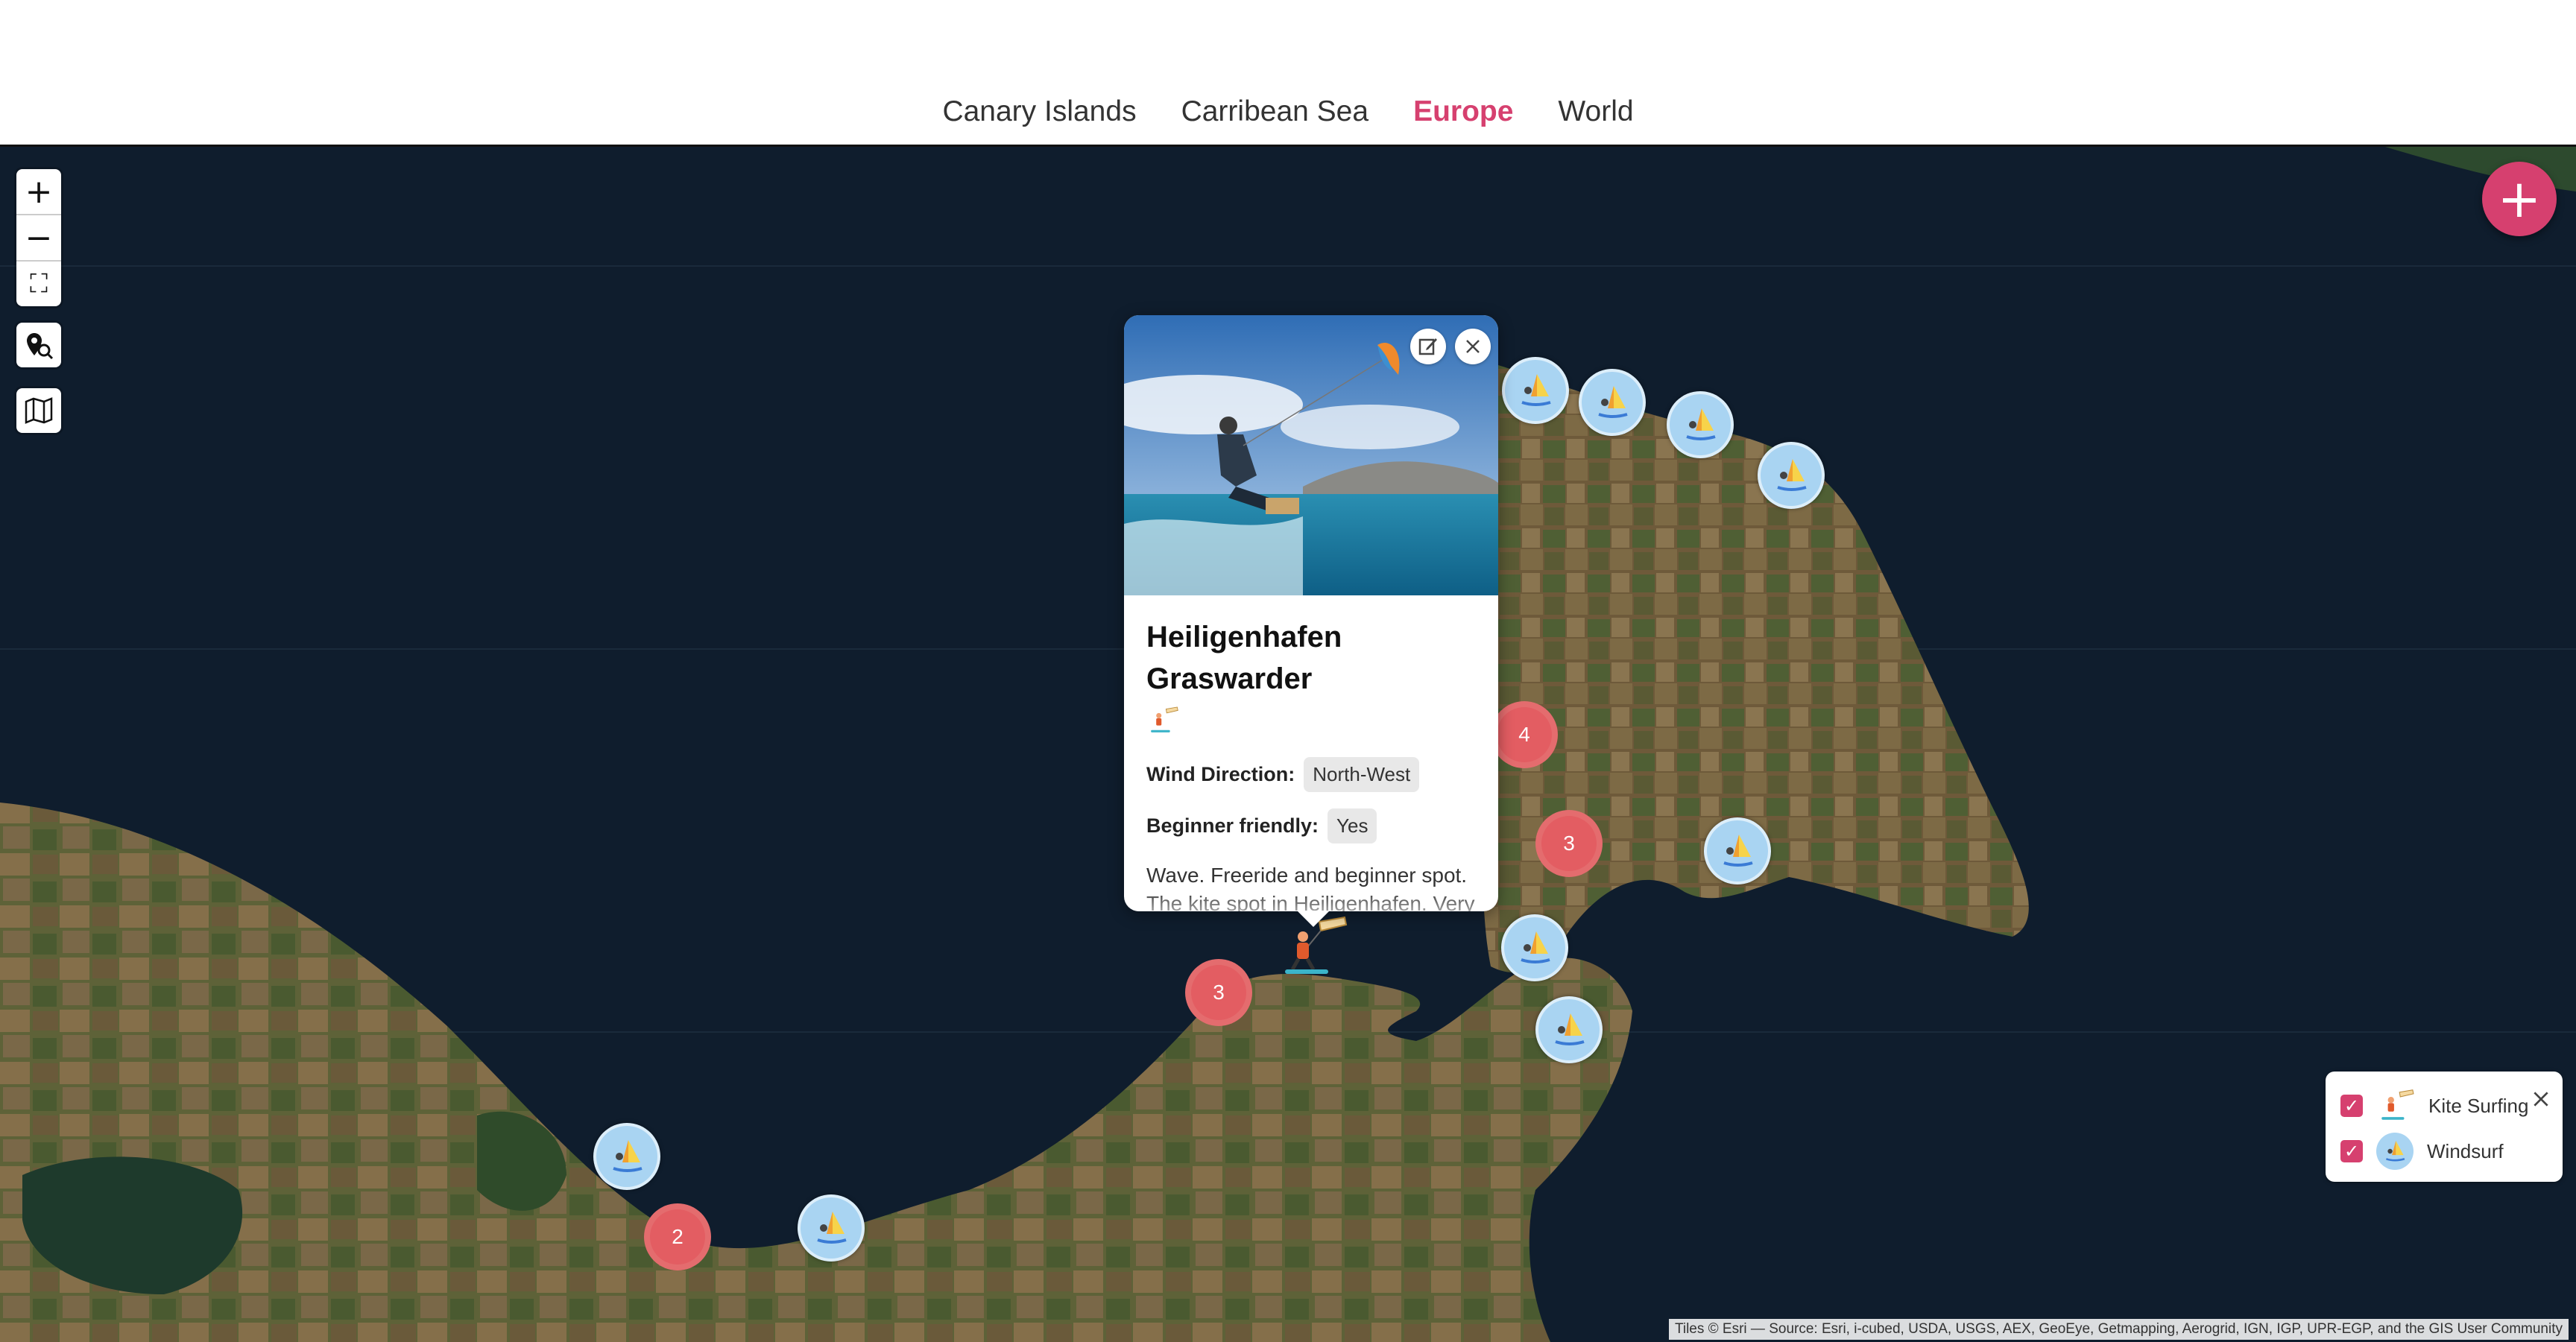 Image resolution: width=2576 pixels, height=1342 pixels. I want to click on fullscreen-button: ⛶, so click(38, 284).